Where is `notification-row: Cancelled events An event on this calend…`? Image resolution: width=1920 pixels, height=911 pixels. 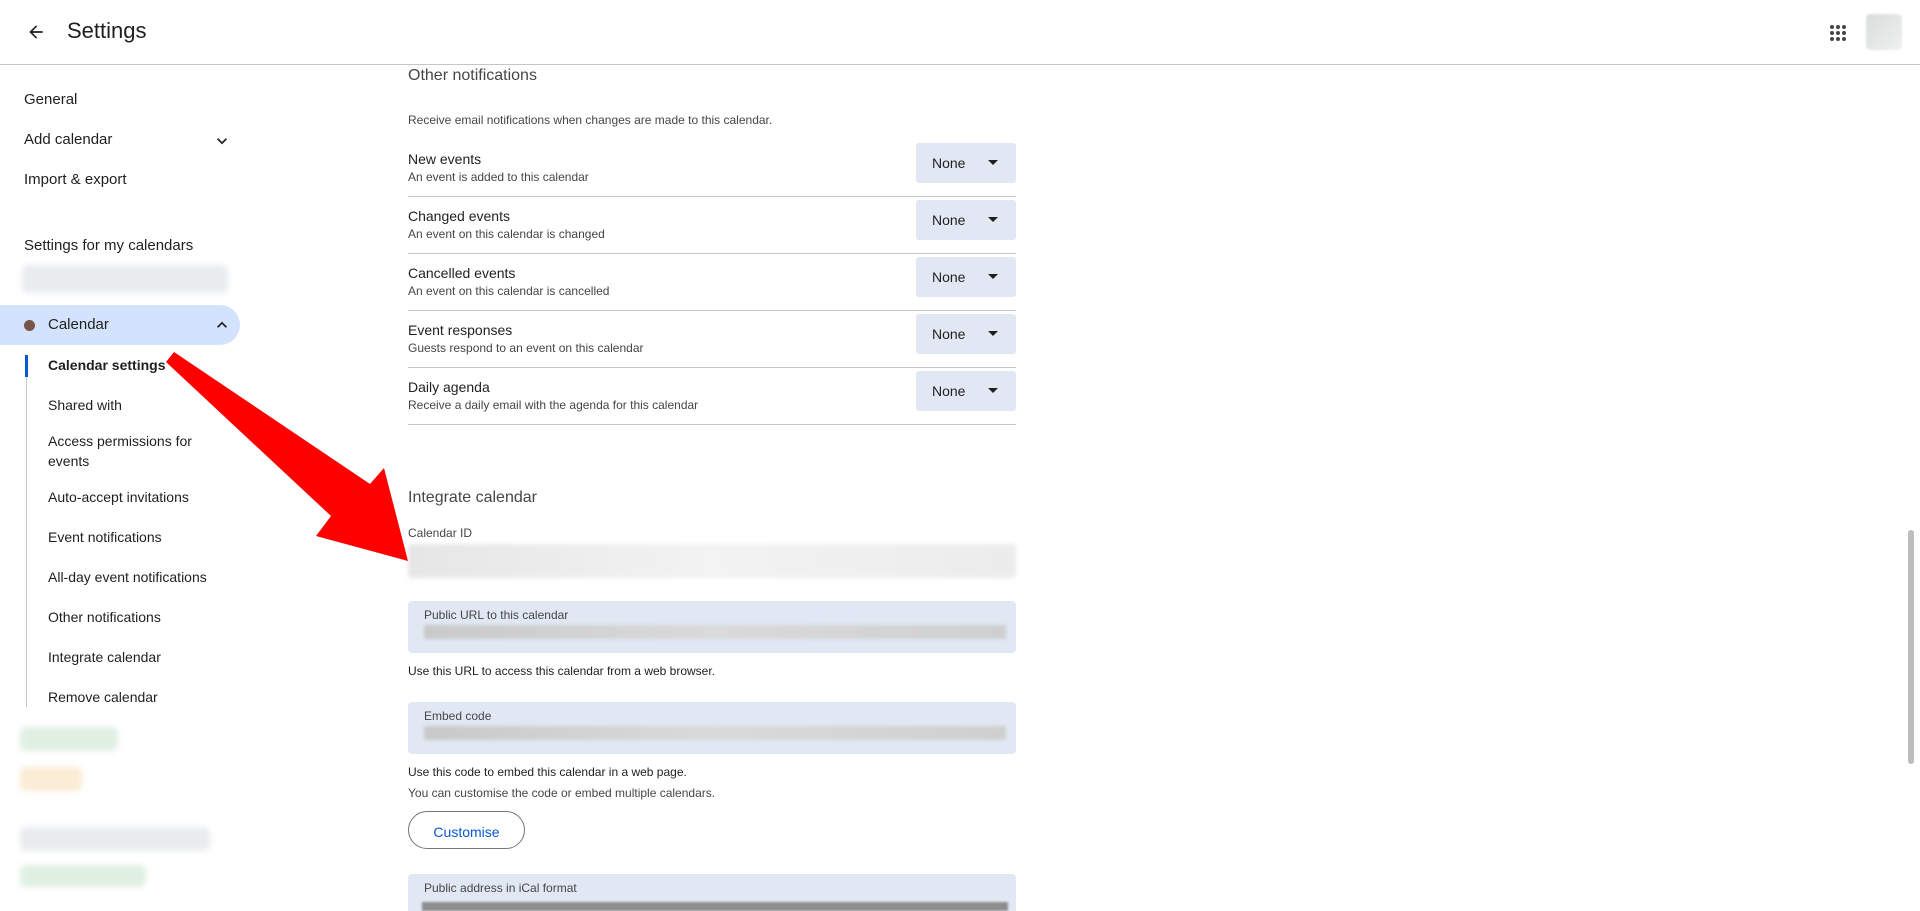
notification-row: Cancelled events An event on this calend… is located at coordinates (712, 282).